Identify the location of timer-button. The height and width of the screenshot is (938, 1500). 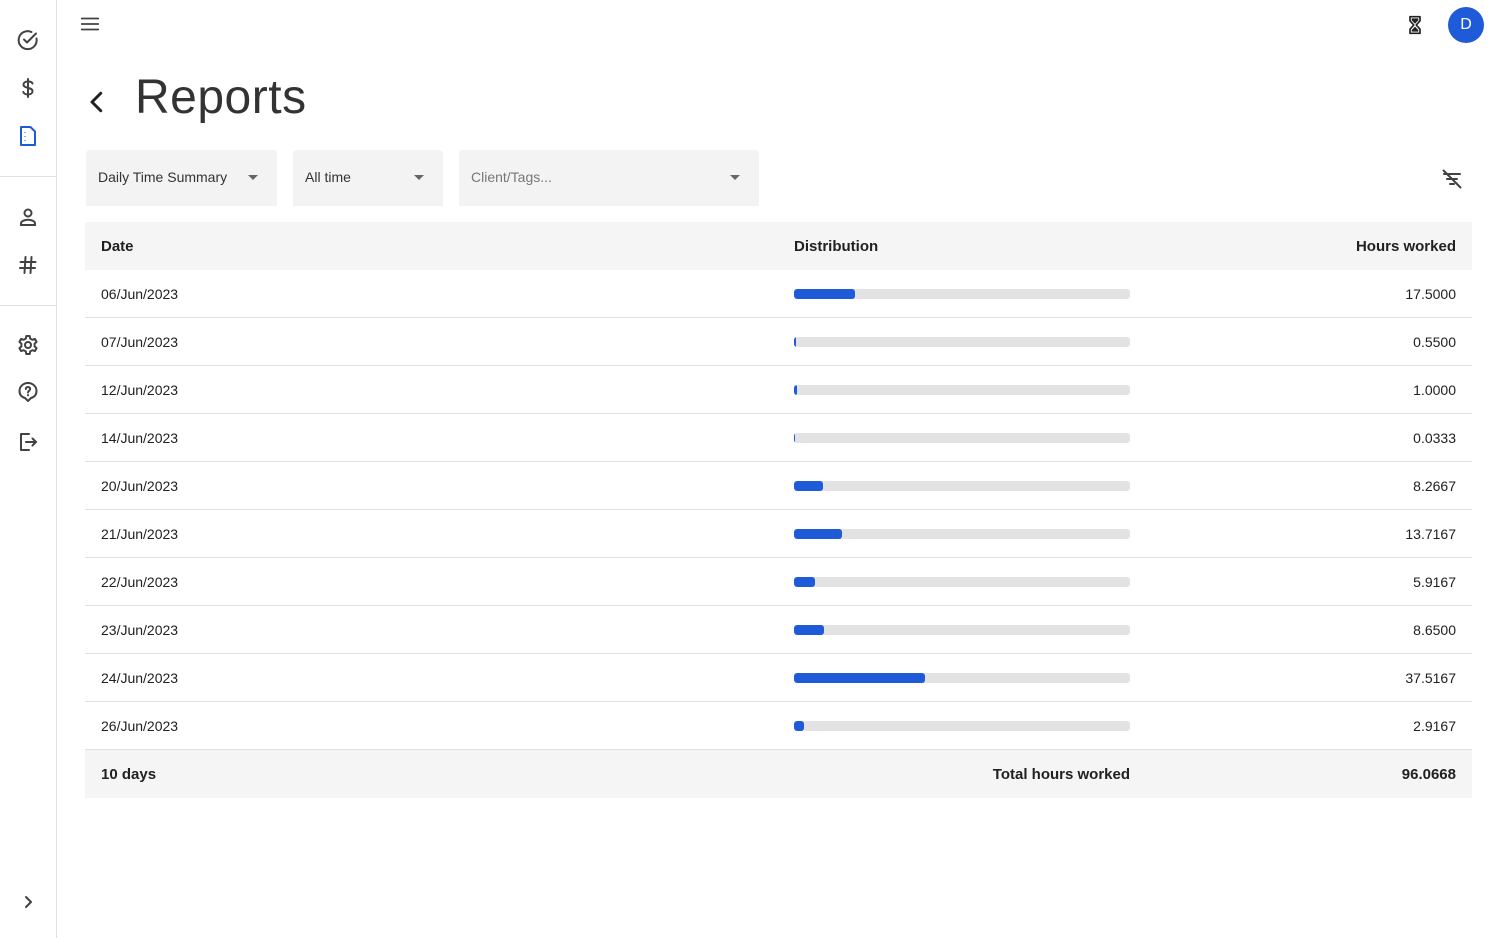
(1415, 25).